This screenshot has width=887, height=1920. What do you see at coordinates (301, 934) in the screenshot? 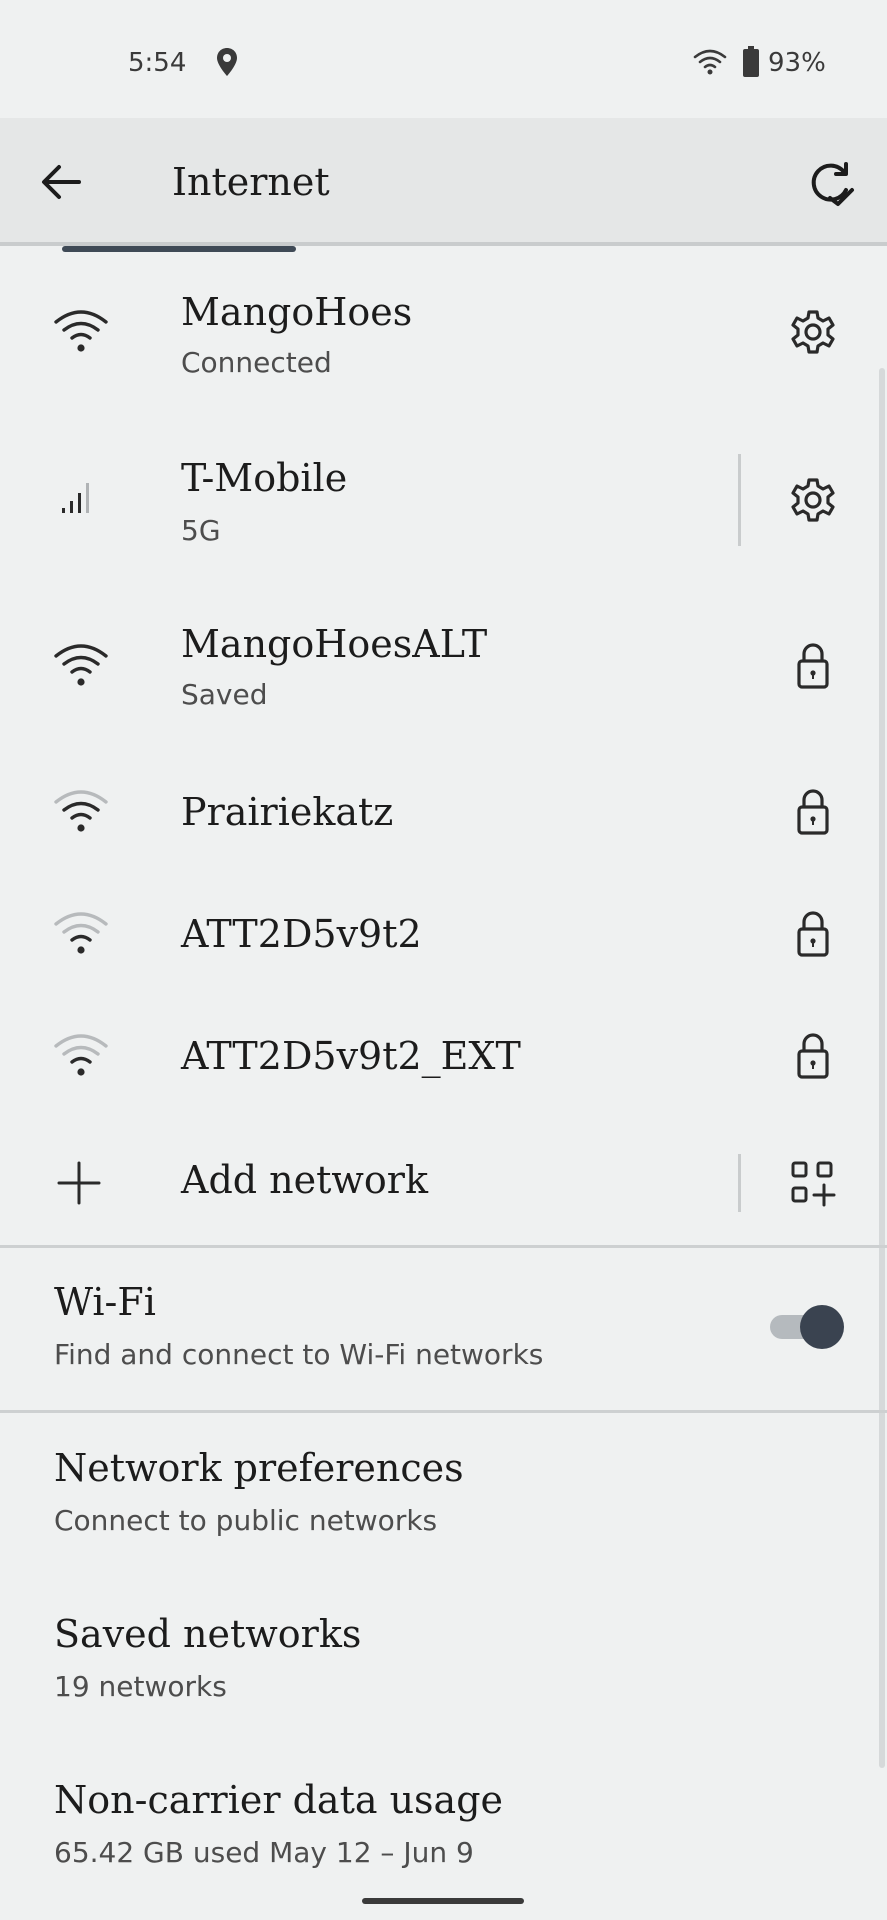
I see `network-name: ATT2D5v9t2` at bounding box center [301, 934].